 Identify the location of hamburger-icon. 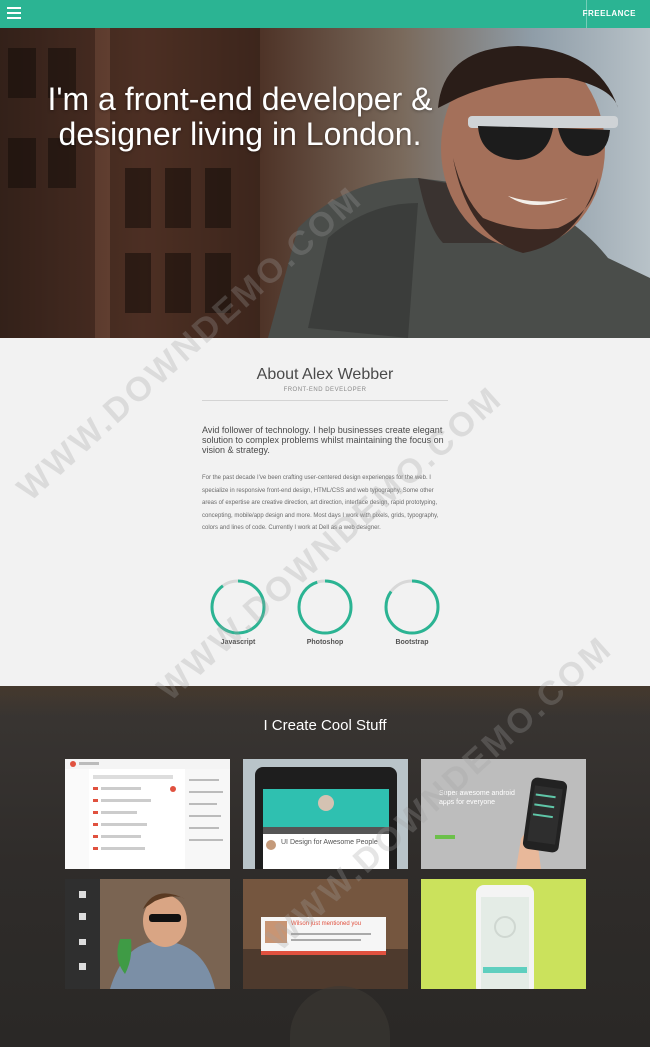
(14, 14).